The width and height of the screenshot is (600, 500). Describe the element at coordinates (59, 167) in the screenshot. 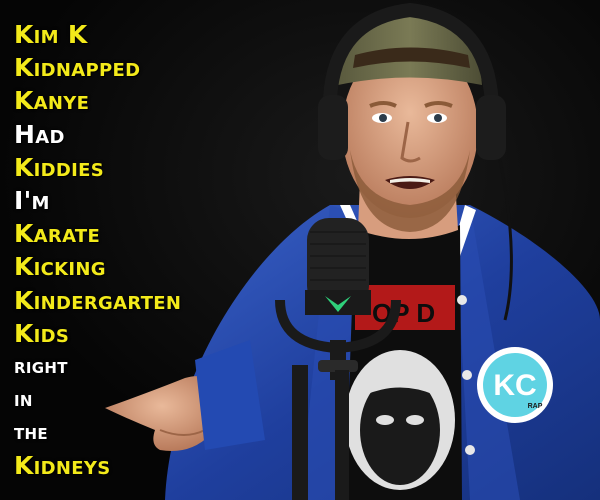

I see `lyric-line: Kiddies` at that location.